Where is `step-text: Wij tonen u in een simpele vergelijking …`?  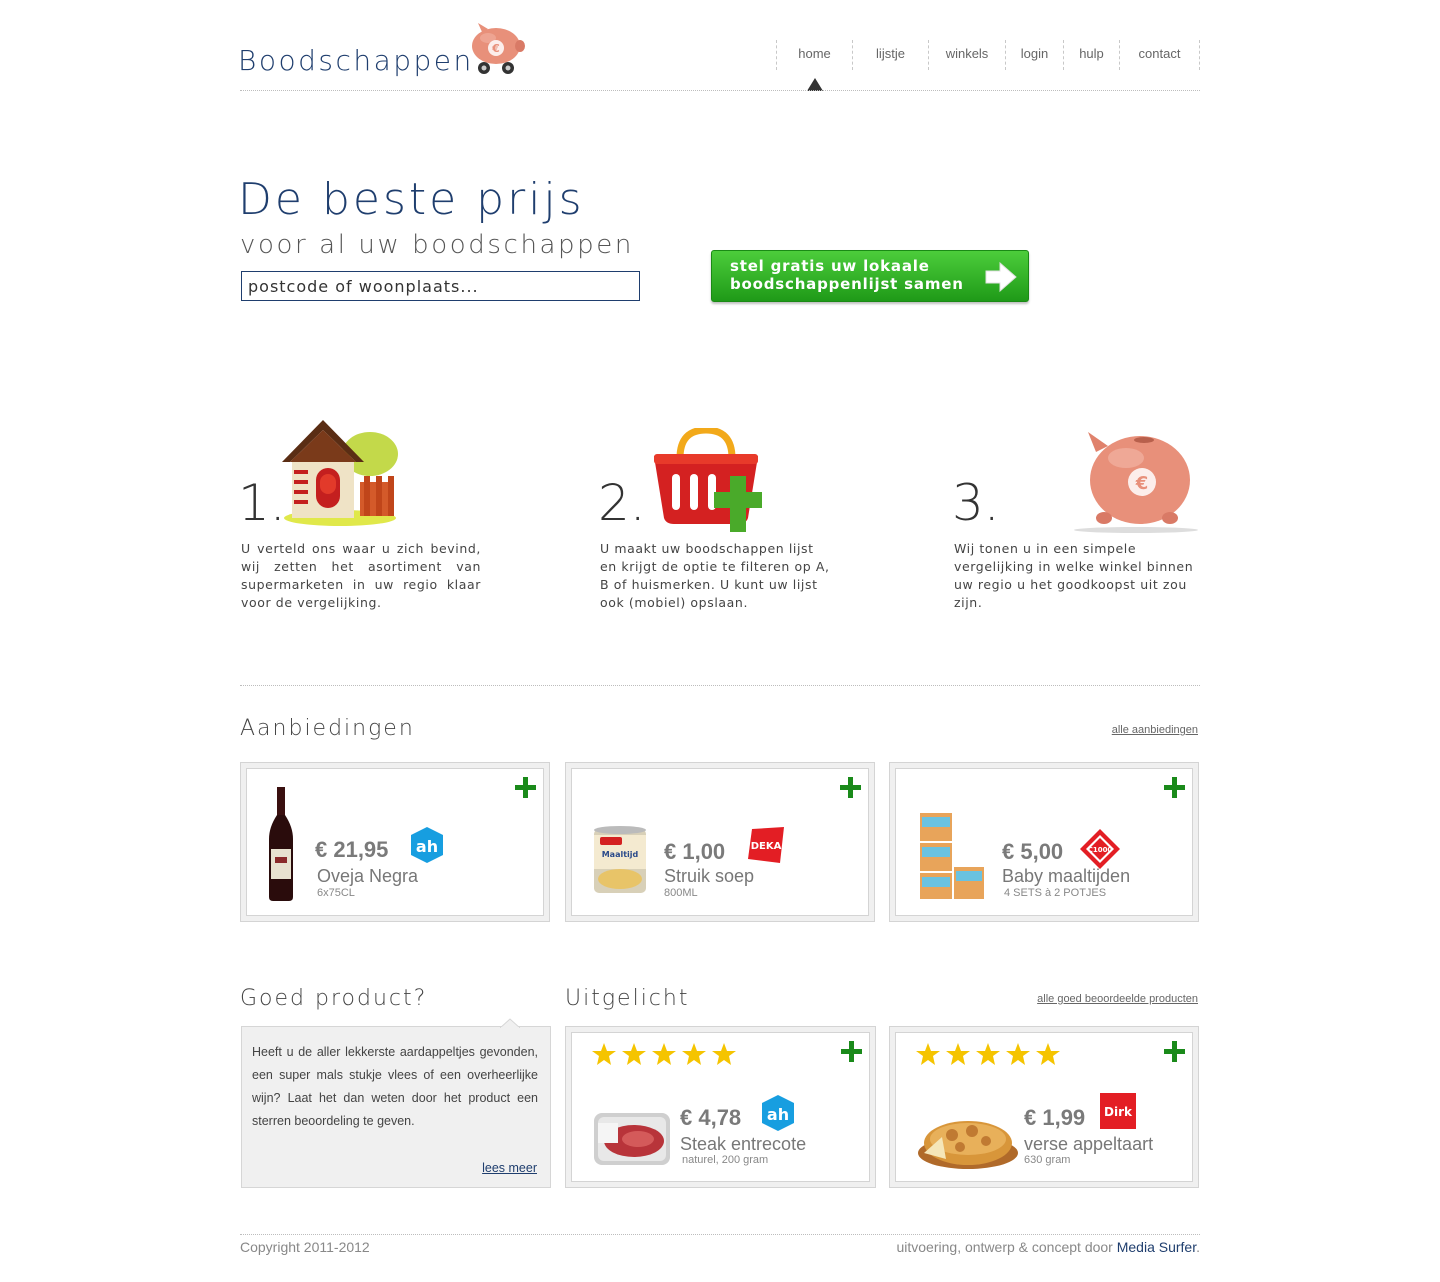
step-text: Wij tonen u in een simpele vergelijking … is located at coordinates (1074, 575).